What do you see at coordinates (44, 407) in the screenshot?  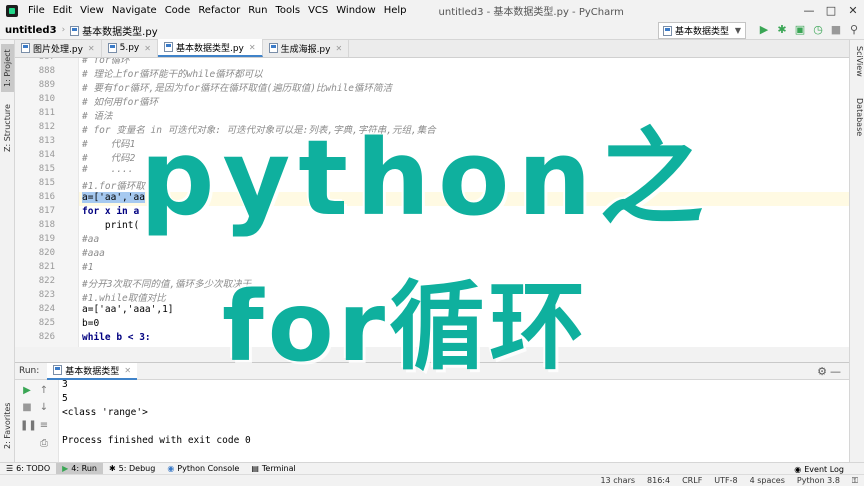 I see `down-arrow-icon: ↓` at bounding box center [44, 407].